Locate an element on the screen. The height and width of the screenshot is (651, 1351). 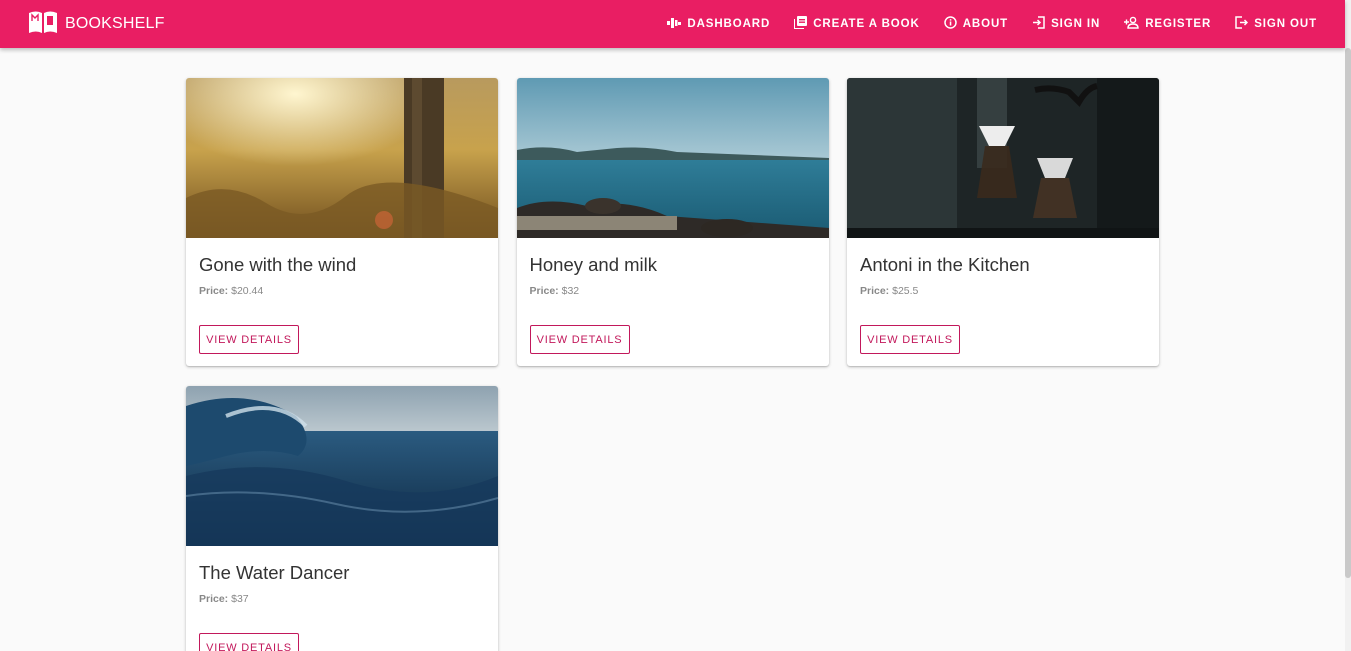
book-card: The Water Dancer Price: $37 VIEW DETAILS is located at coordinates (342, 518).